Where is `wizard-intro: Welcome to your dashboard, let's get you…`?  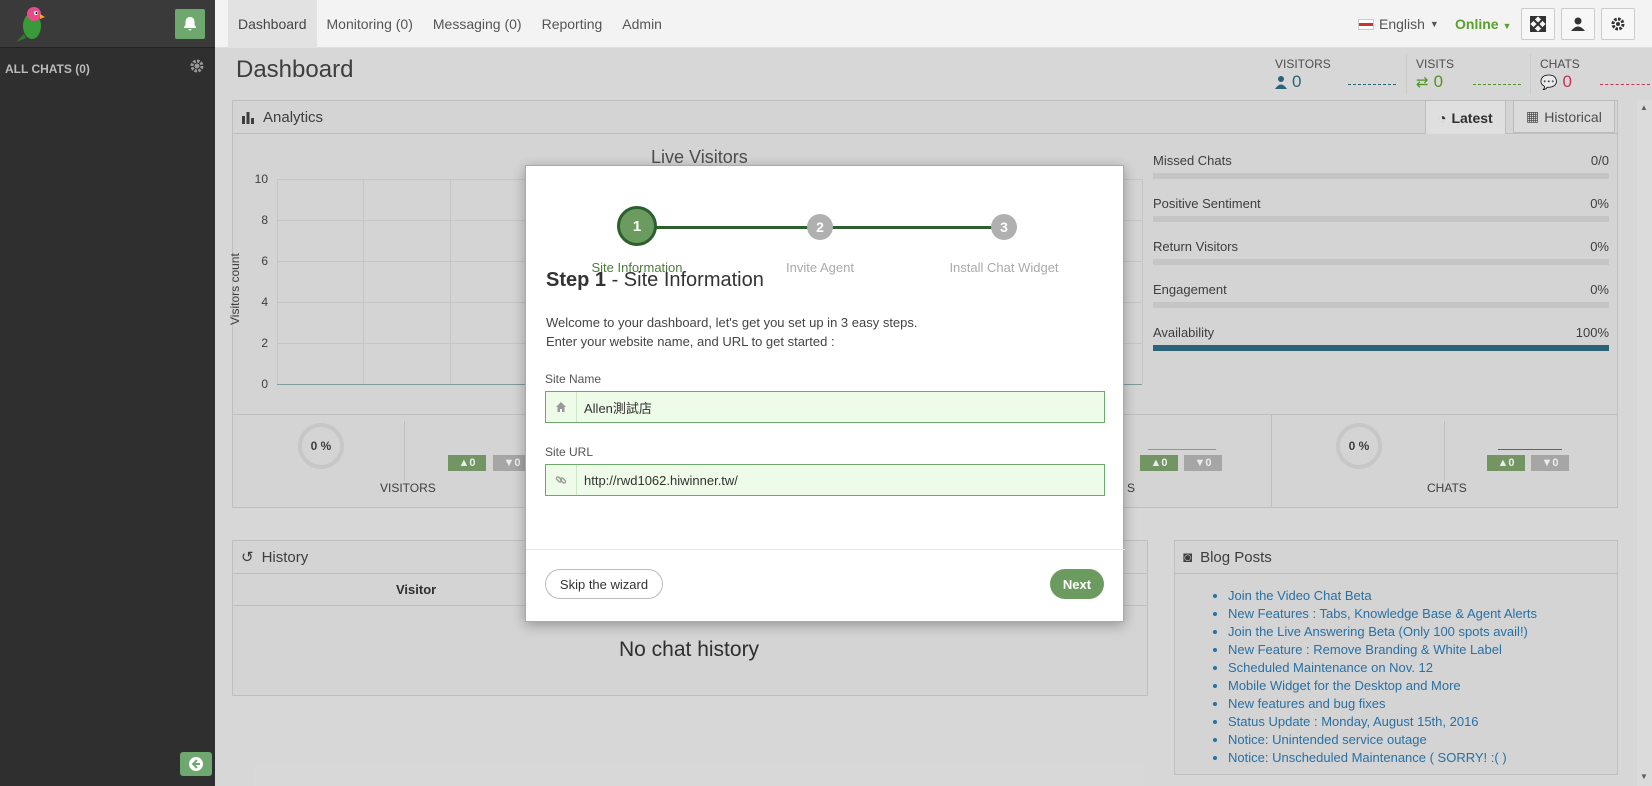
wizard-intro: Welcome to your dashboard, let's get you… is located at coordinates (732, 332).